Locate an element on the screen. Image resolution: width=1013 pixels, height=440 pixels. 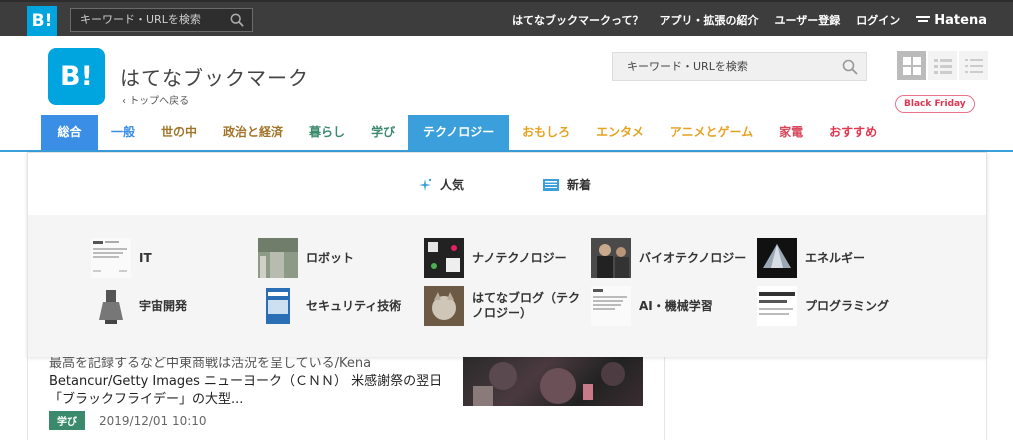
hatena-bookmark-logo: B! is located at coordinates (76, 76).